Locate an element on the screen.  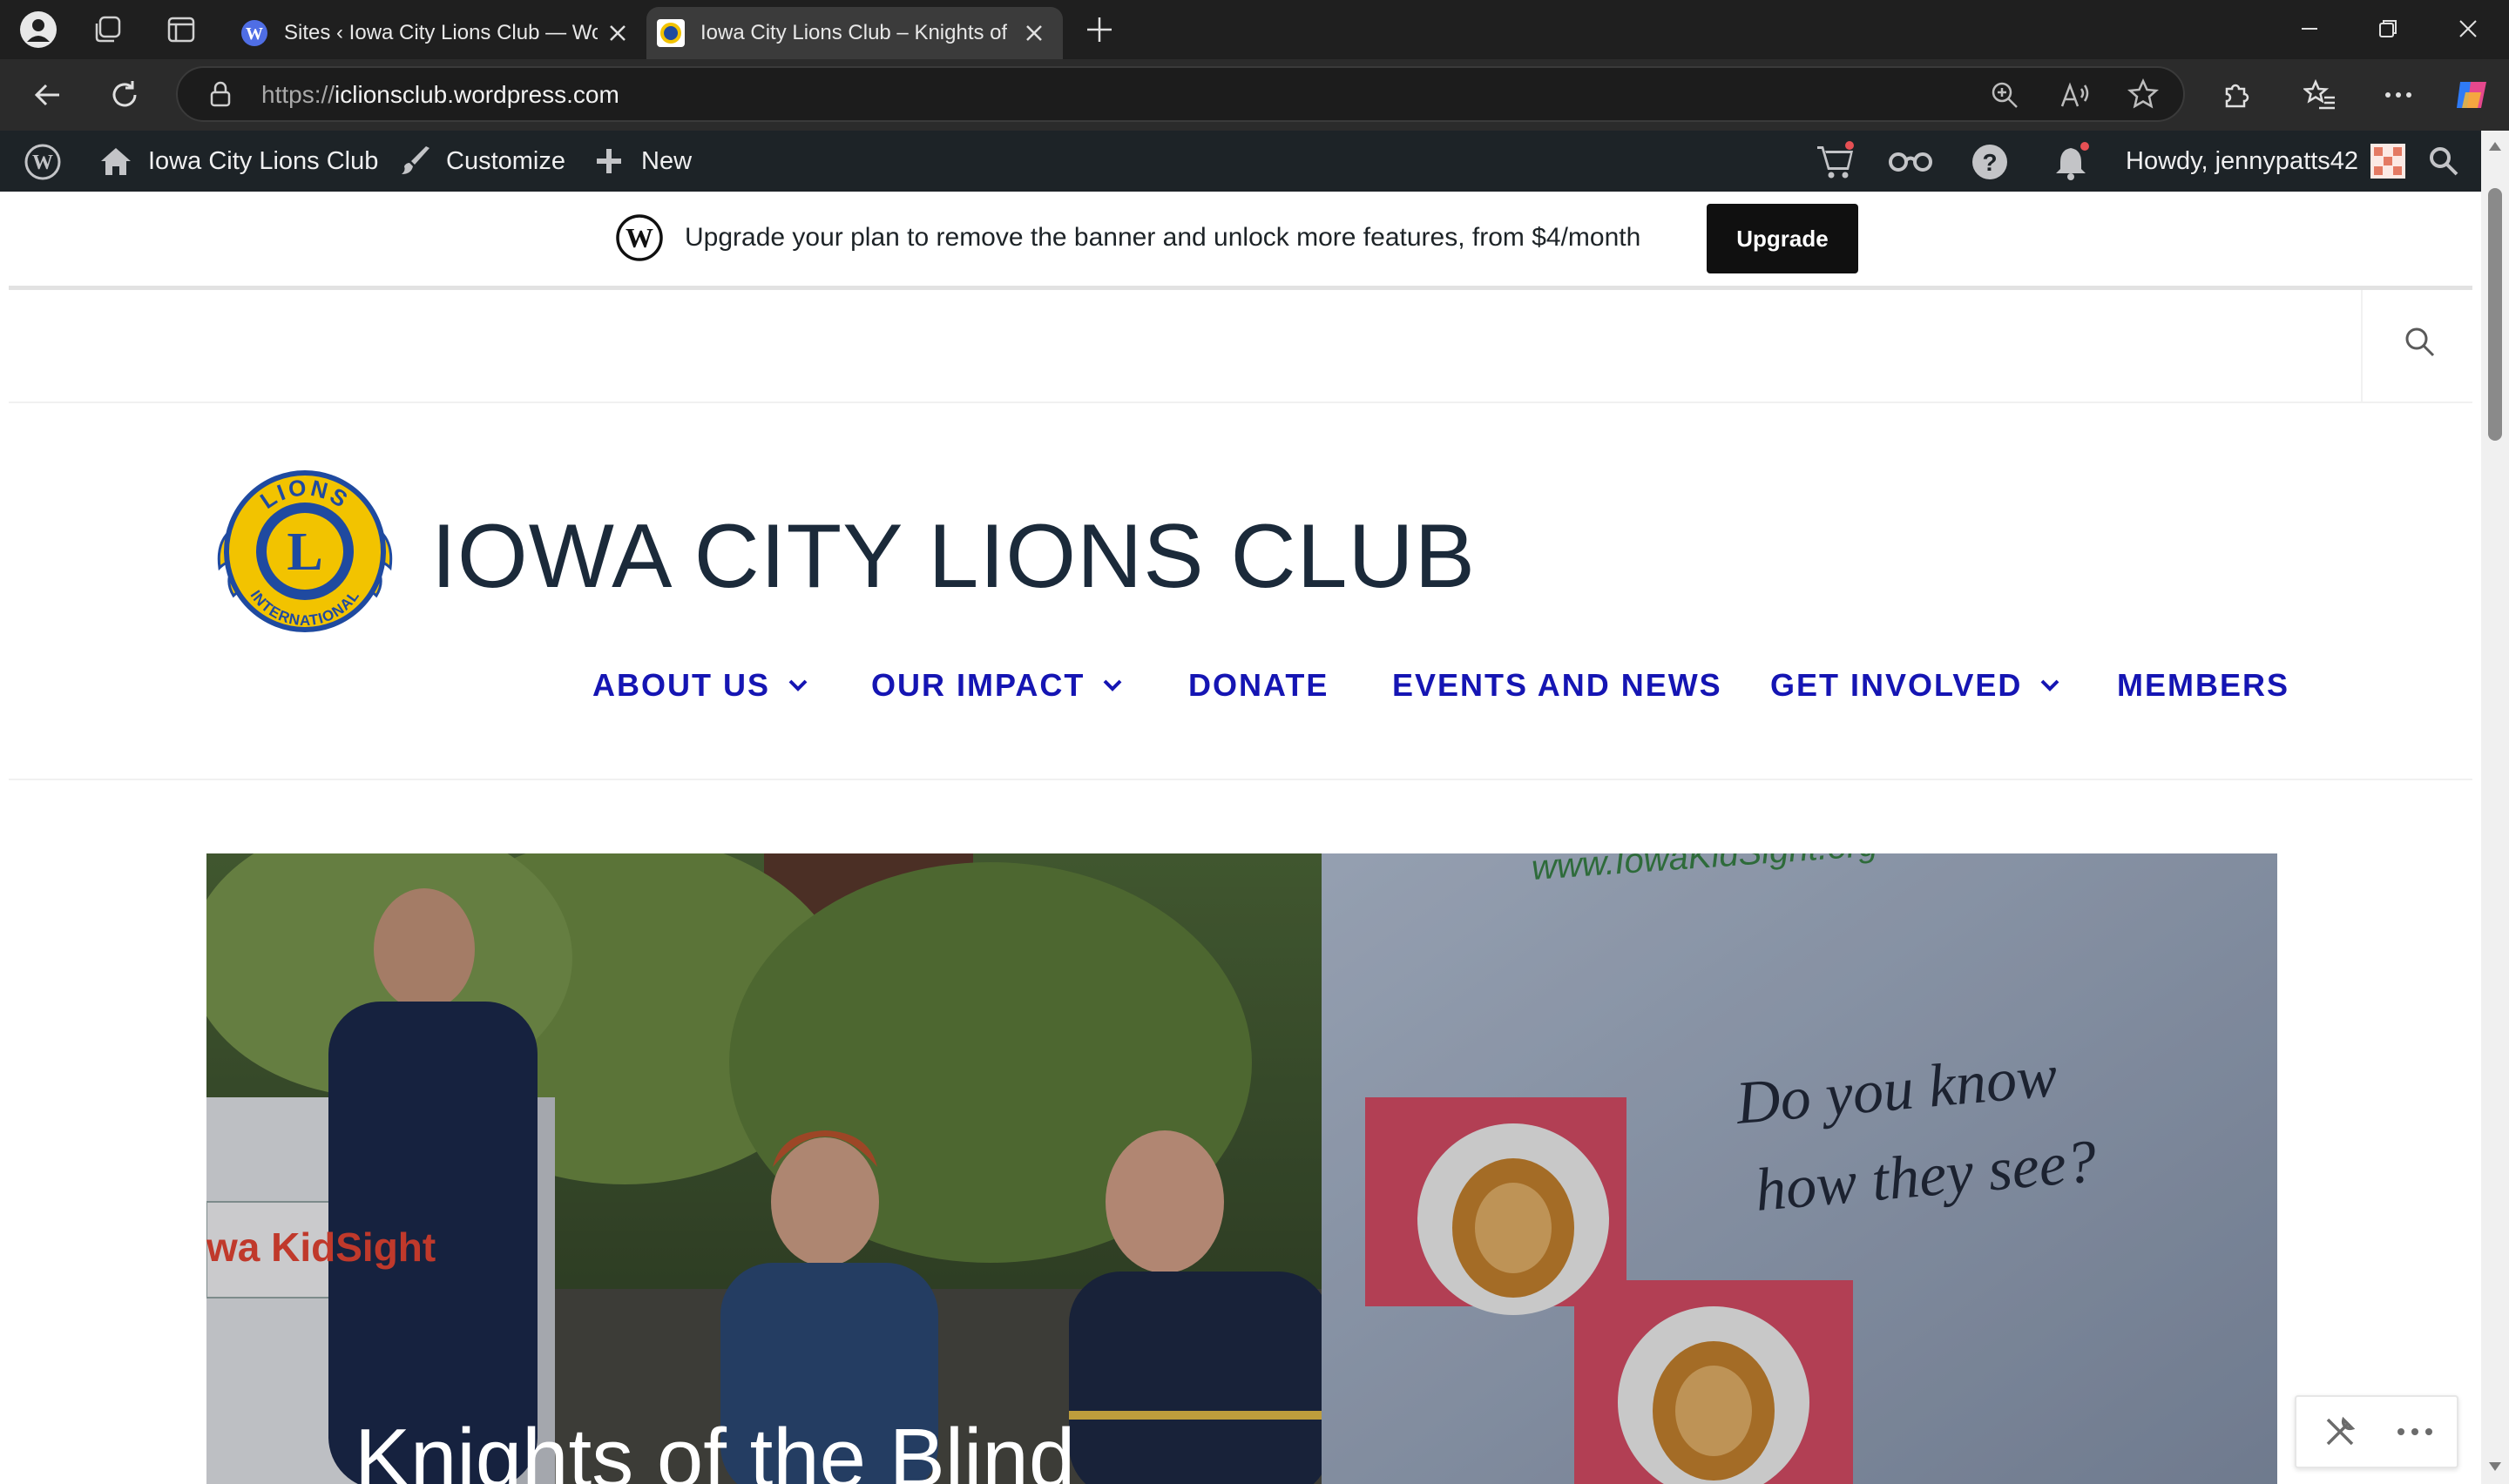
wordpress-icon: W is located at coordinates (254, 33).